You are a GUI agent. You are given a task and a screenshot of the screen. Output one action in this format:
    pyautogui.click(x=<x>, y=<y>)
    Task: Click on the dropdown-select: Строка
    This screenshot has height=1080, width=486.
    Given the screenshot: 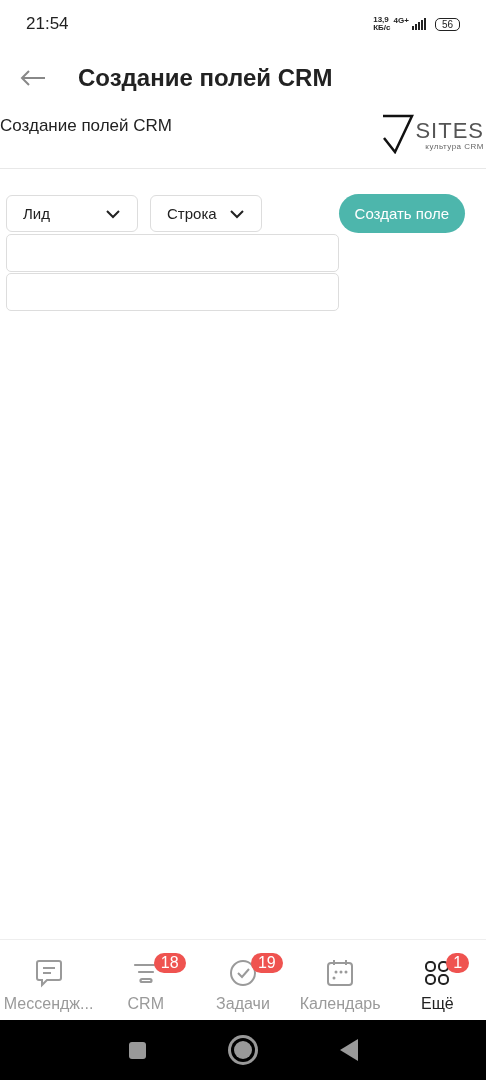 What is the action you would take?
    pyautogui.click(x=206, y=213)
    